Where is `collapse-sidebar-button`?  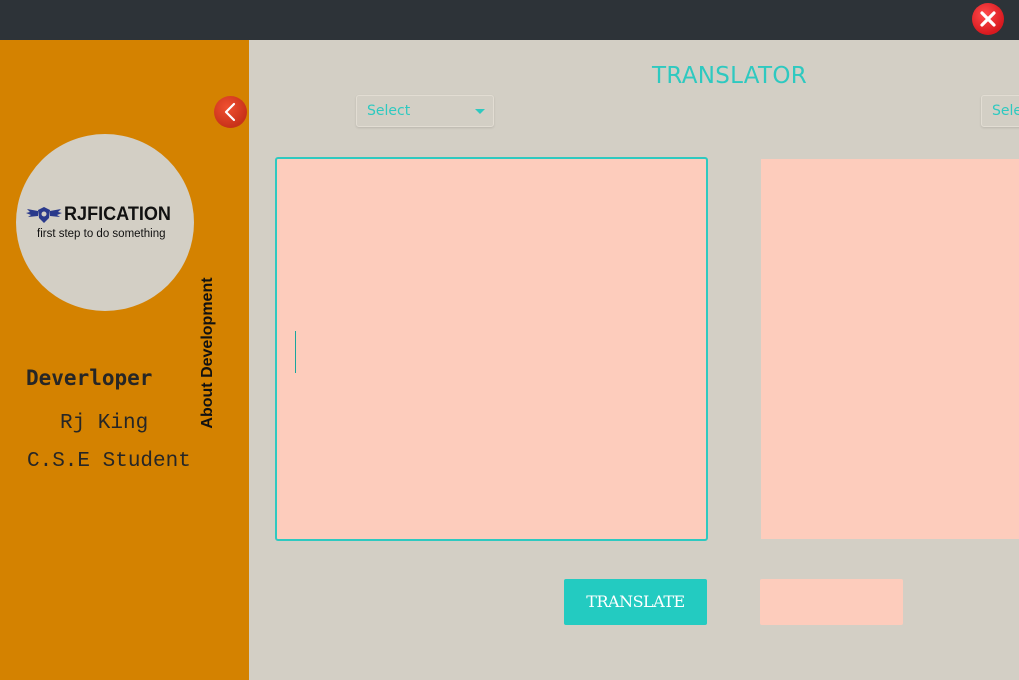
collapse-sidebar-button is located at coordinates (230, 112).